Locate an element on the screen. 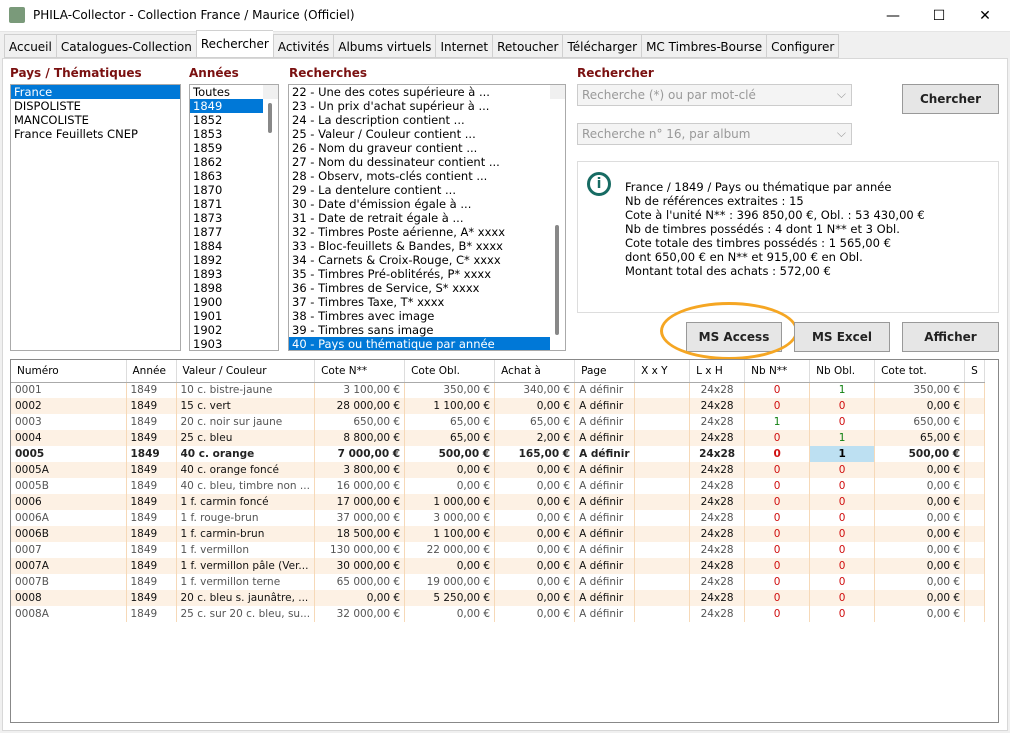 The image size is (1010, 733). minimize-button: — is located at coordinates (893, 16).